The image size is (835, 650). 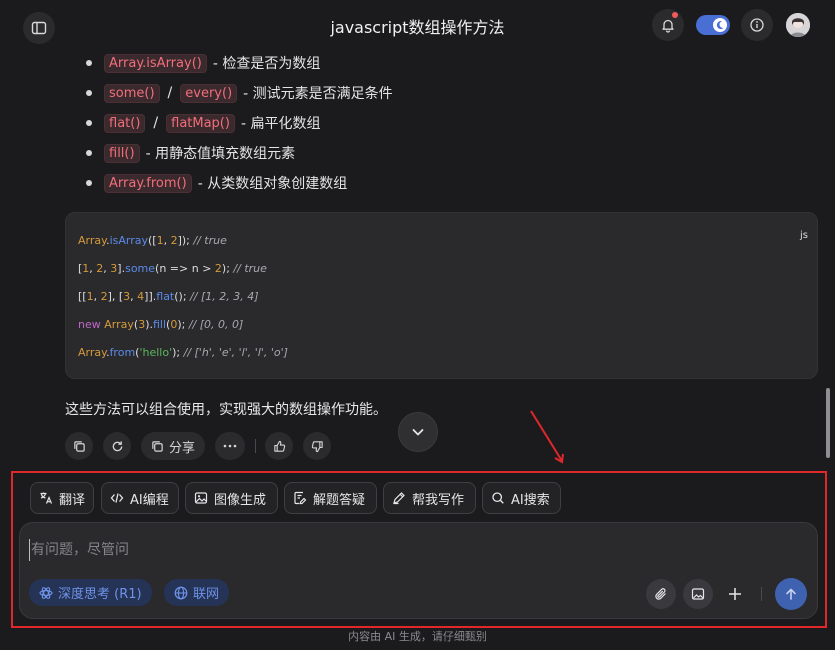 What do you see at coordinates (157, 446) in the screenshot?
I see `share-icon` at bounding box center [157, 446].